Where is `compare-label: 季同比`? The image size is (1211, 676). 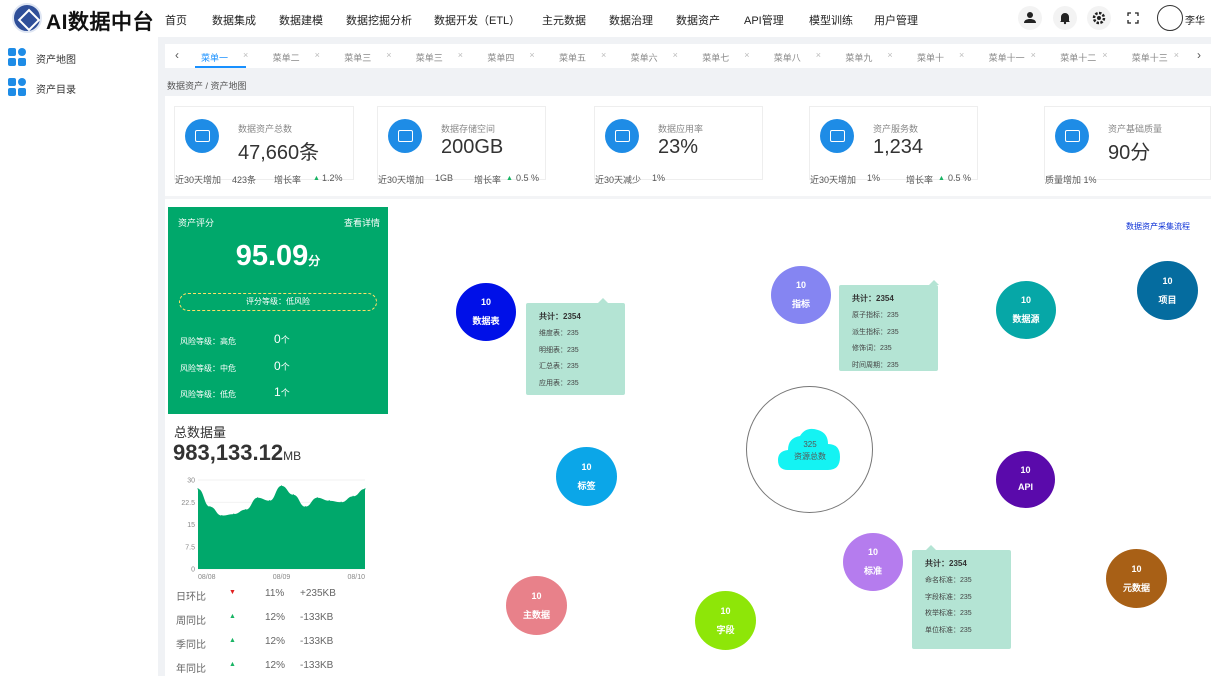 compare-label: 季同比 is located at coordinates (191, 645).